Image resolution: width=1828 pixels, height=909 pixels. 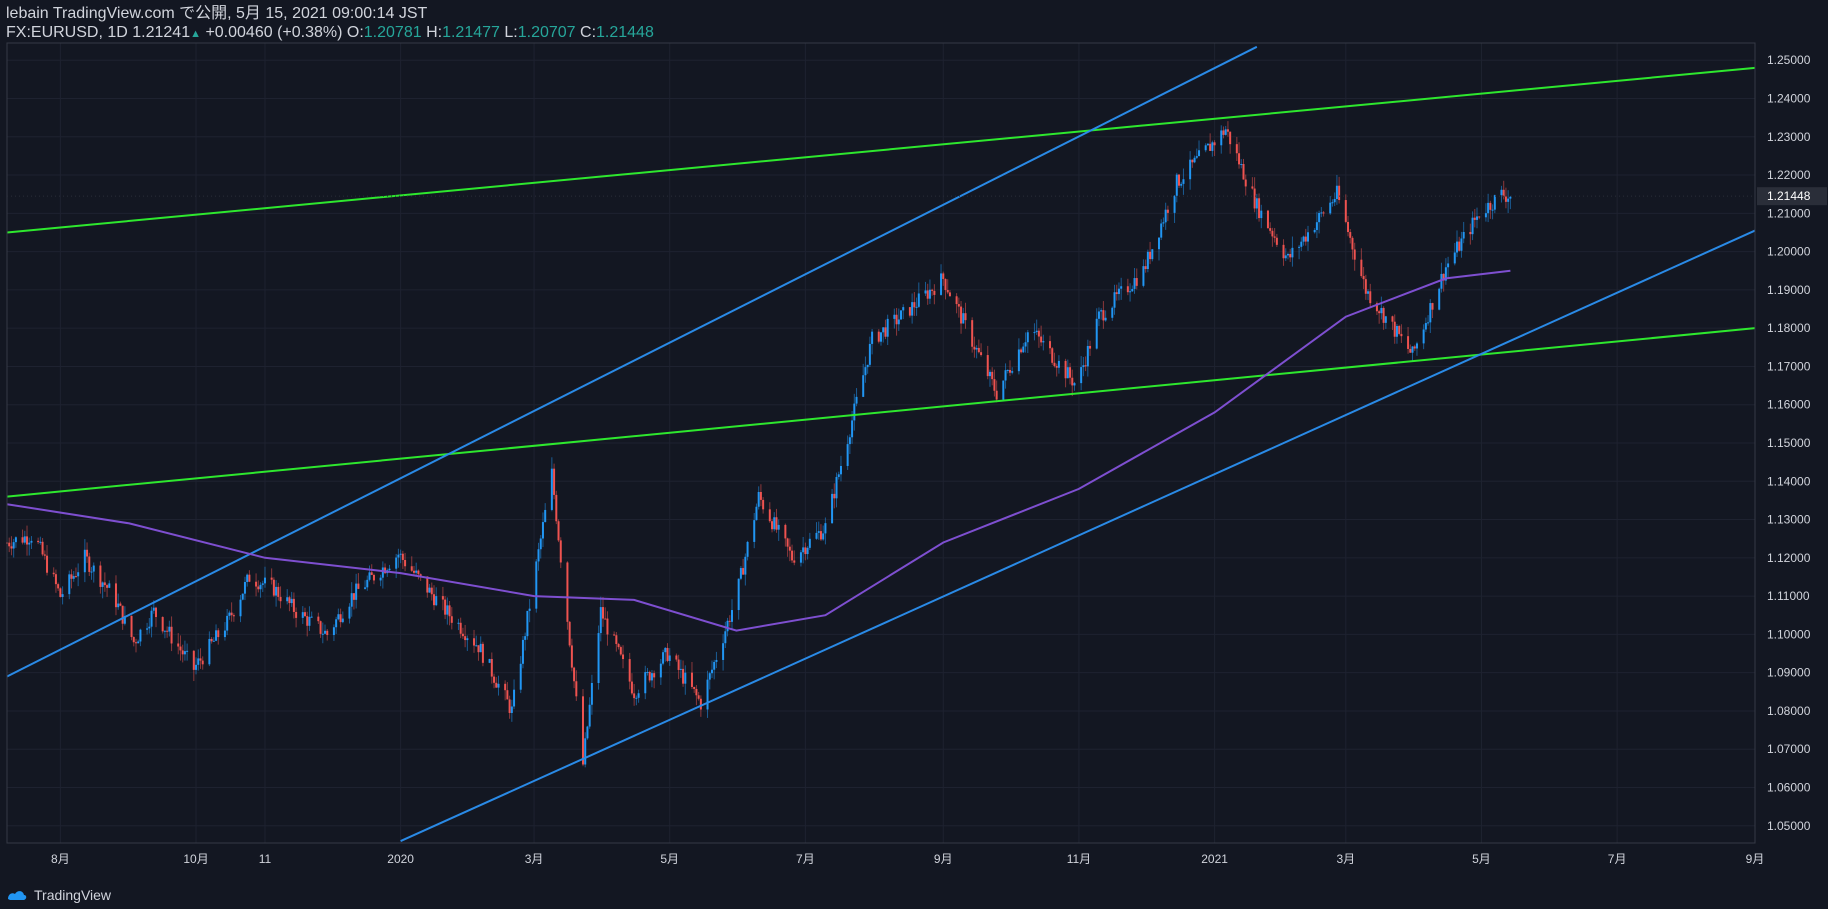 I want to click on y-tick-label: 1.13000, so click(x=1789, y=520).